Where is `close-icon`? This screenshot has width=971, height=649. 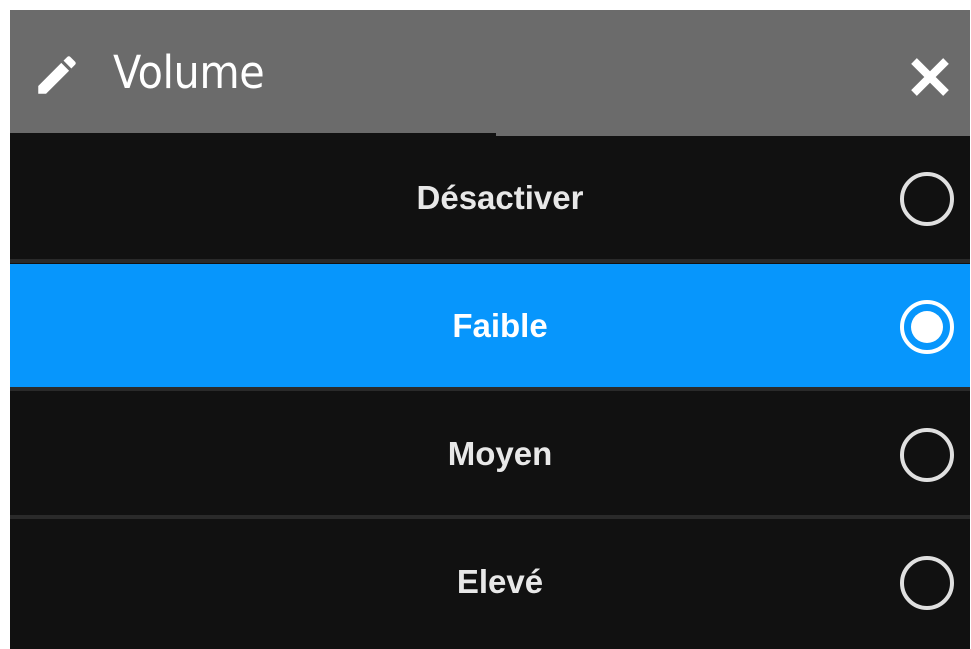
close-icon is located at coordinates (930, 77).